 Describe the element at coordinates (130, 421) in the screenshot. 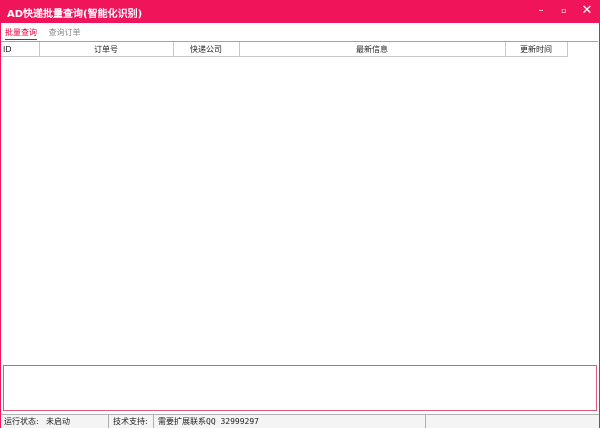

I see `support-label: 技术支持:` at that location.